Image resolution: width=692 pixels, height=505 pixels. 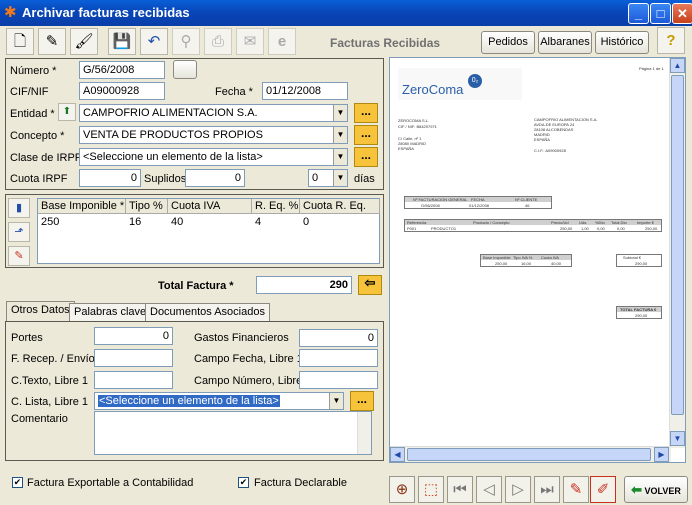 I want to click on campo-fecha-input, so click(x=338, y=358).